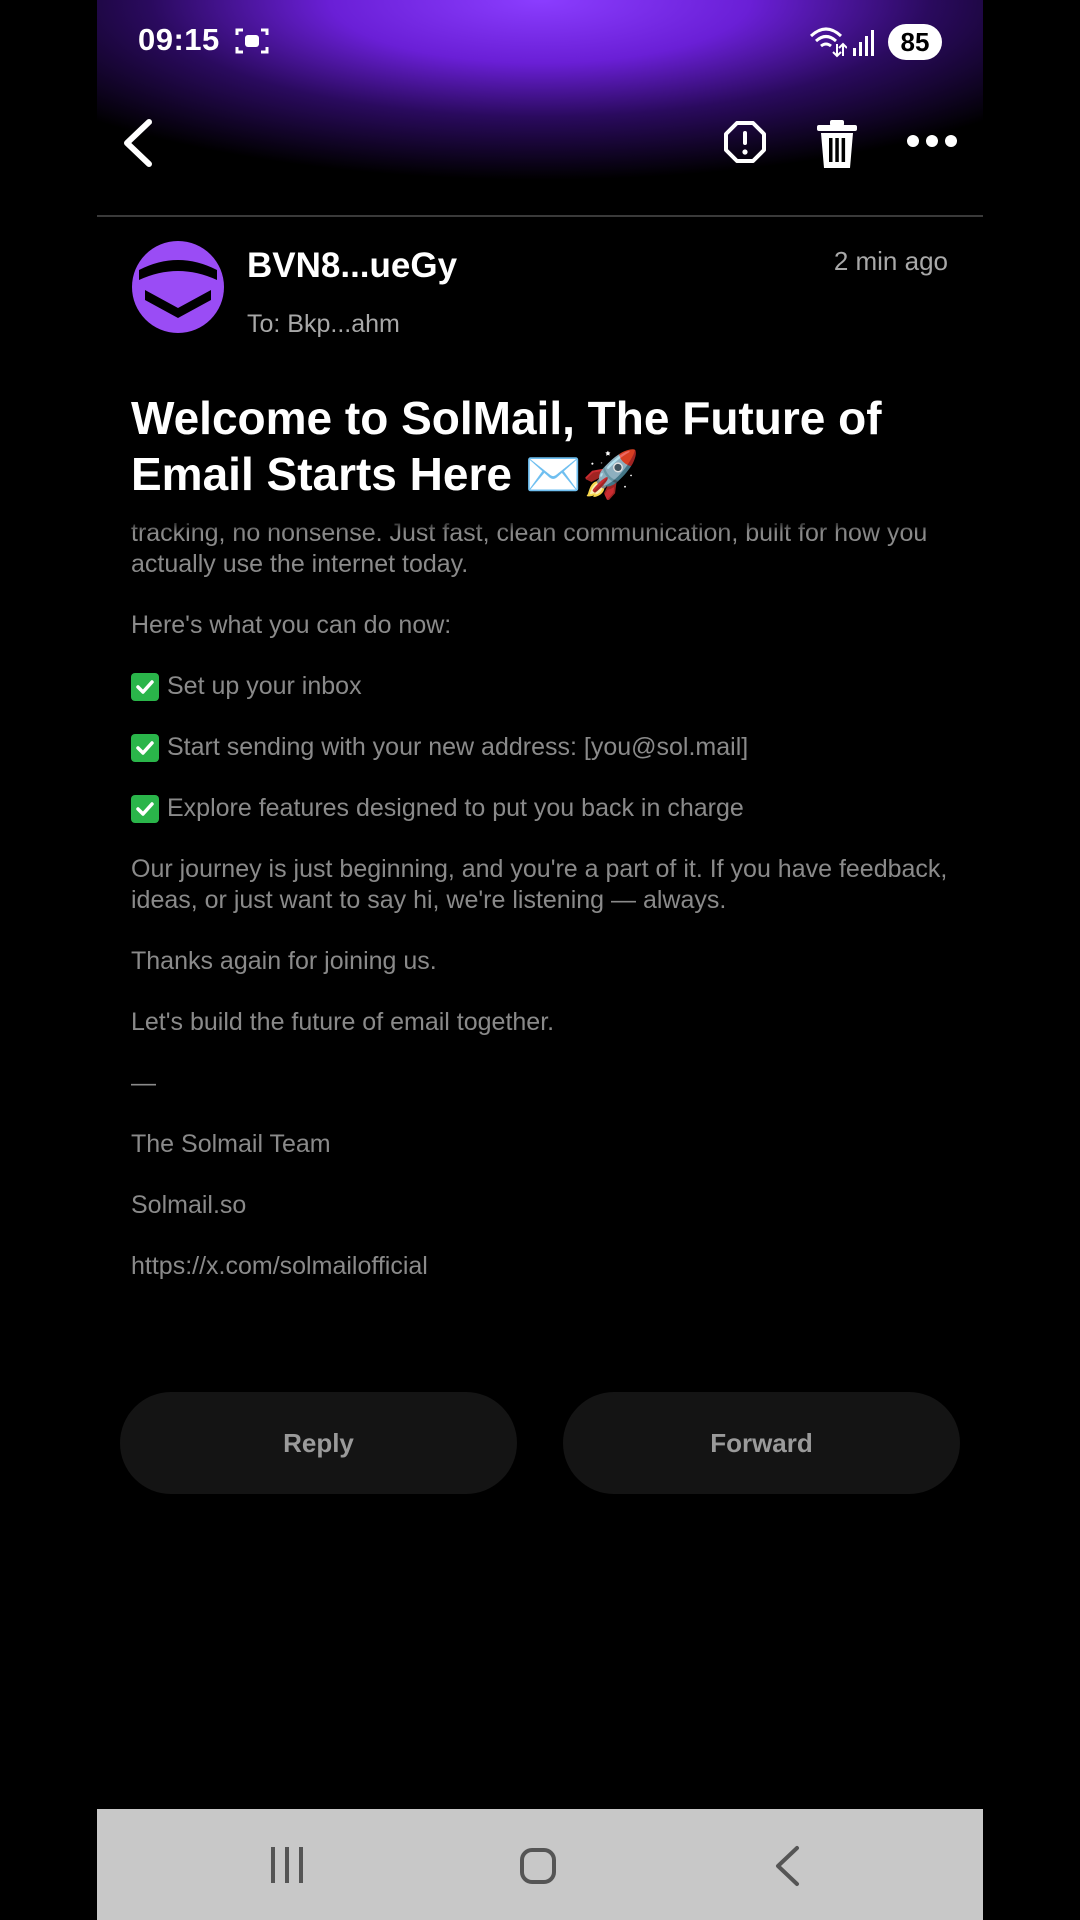 This screenshot has height=1920, width=1080. Describe the element at coordinates (264, 686) in the screenshot. I see `checklist-text: Set up your inbox` at that location.